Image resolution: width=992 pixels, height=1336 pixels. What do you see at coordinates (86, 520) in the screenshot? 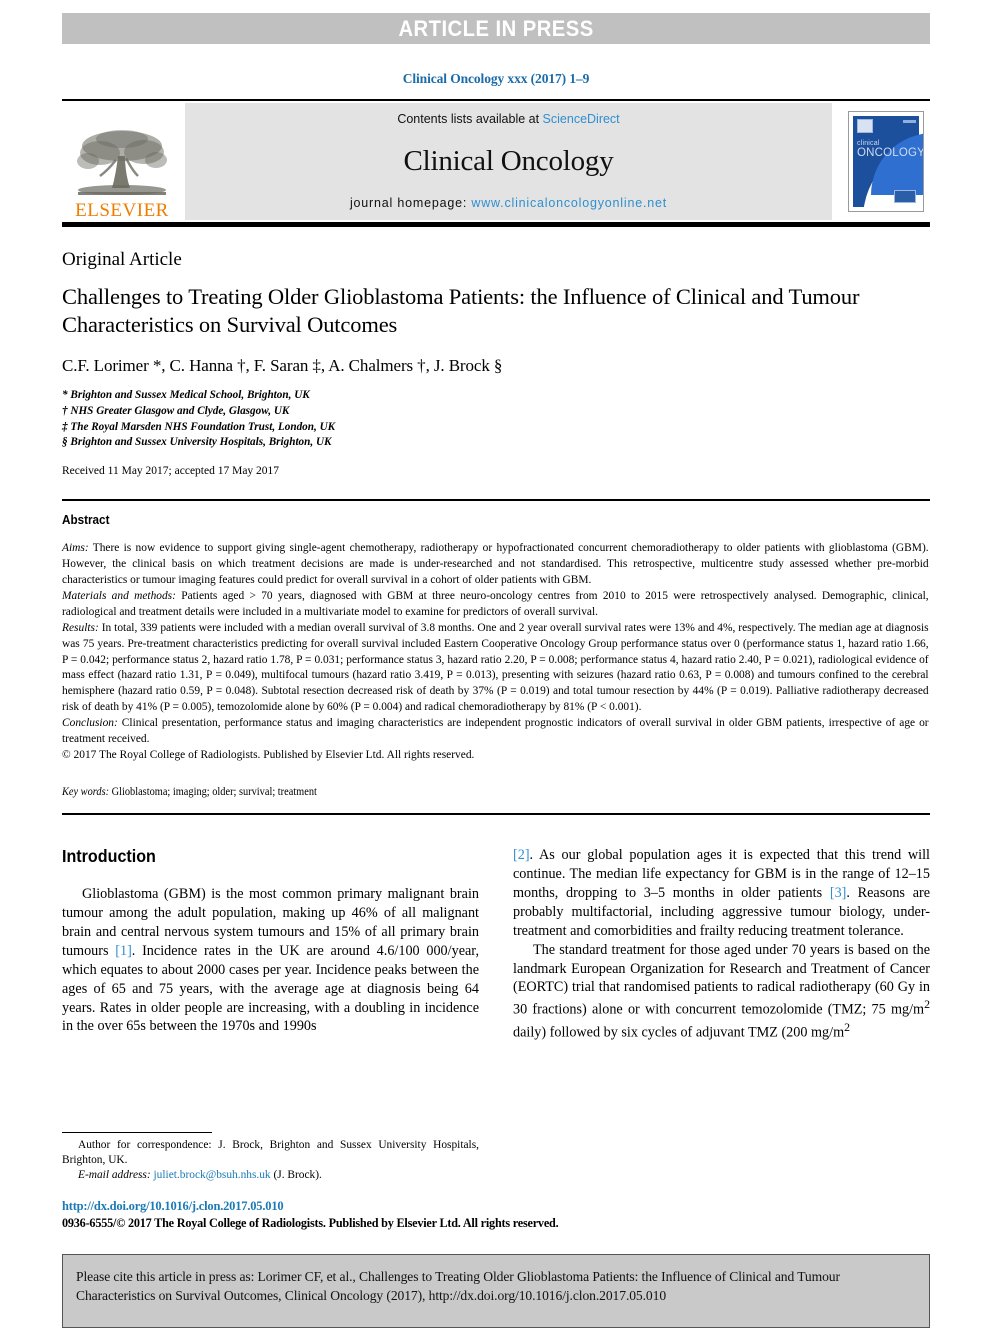
I see `abstract-heading: Abstract` at bounding box center [86, 520].